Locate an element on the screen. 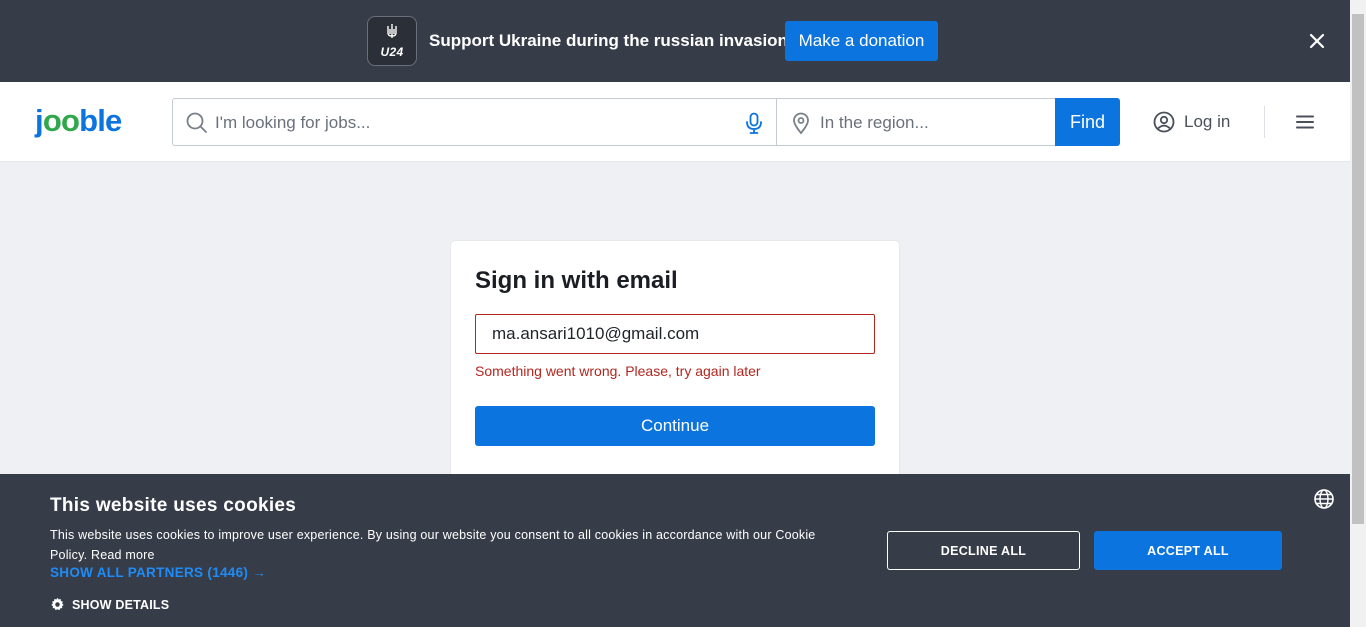 The height and width of the screenshot is (627, 1366). show-details-toggle: SHOW DETAILS is located at coordinates (109, 604).